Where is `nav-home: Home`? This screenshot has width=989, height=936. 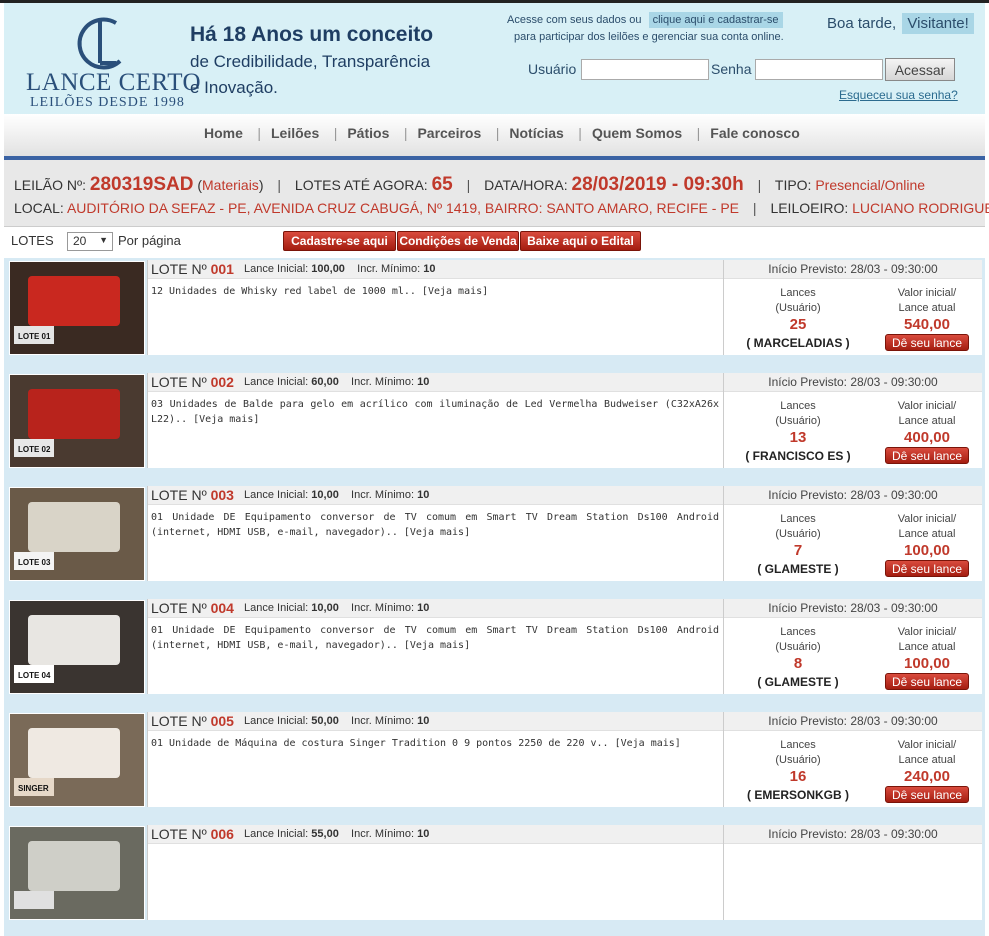
nav-home: Home is located at coordinates (223, 133).